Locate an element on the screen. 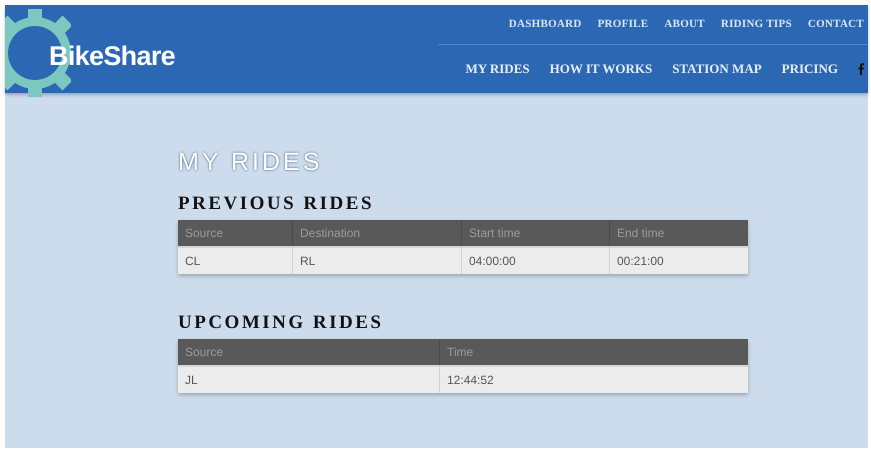 The image size is (871, 449). table-cell-text: 00:21:00 is located at coordinates (640, 261).